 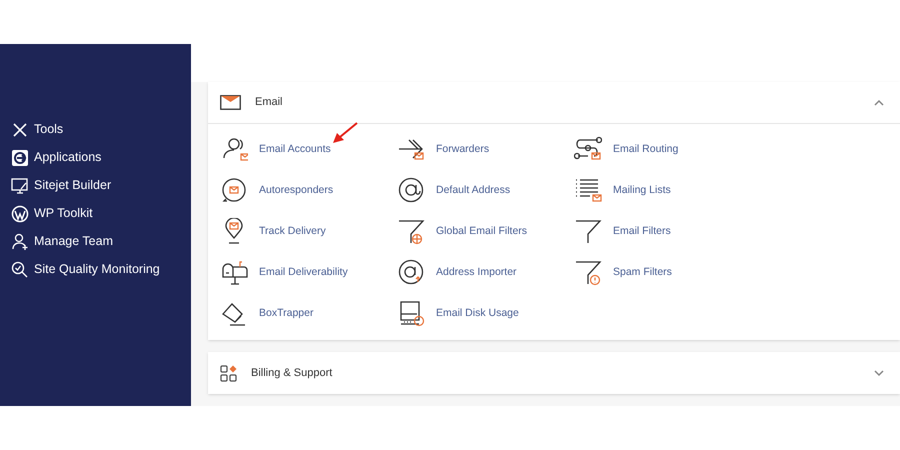 I want to click on search-check-icon, so click(x=20, y=269).